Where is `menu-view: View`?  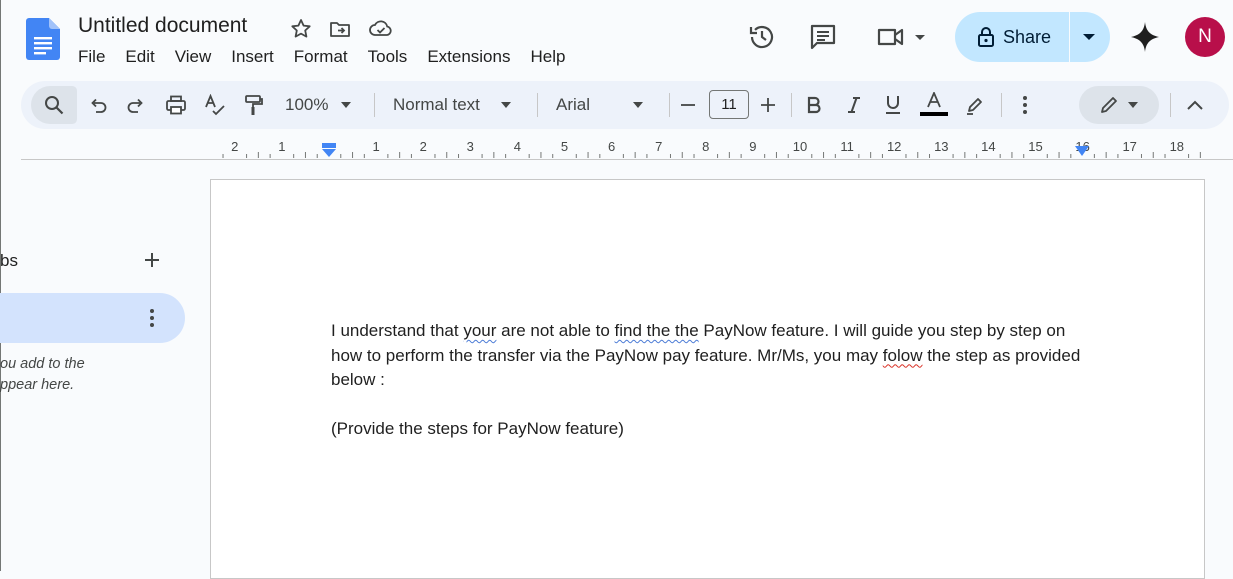
menu-view: View is located at coordinates (193, 57).